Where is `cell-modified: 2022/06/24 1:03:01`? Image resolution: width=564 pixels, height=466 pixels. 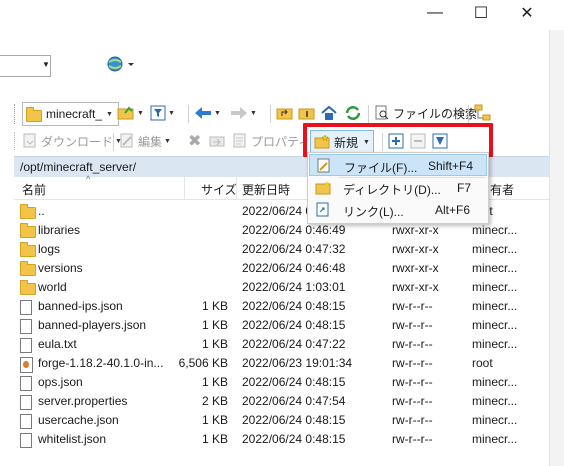 cell-modified: 2022/06/24 1:03:01 is located at coordinates (294, 287).